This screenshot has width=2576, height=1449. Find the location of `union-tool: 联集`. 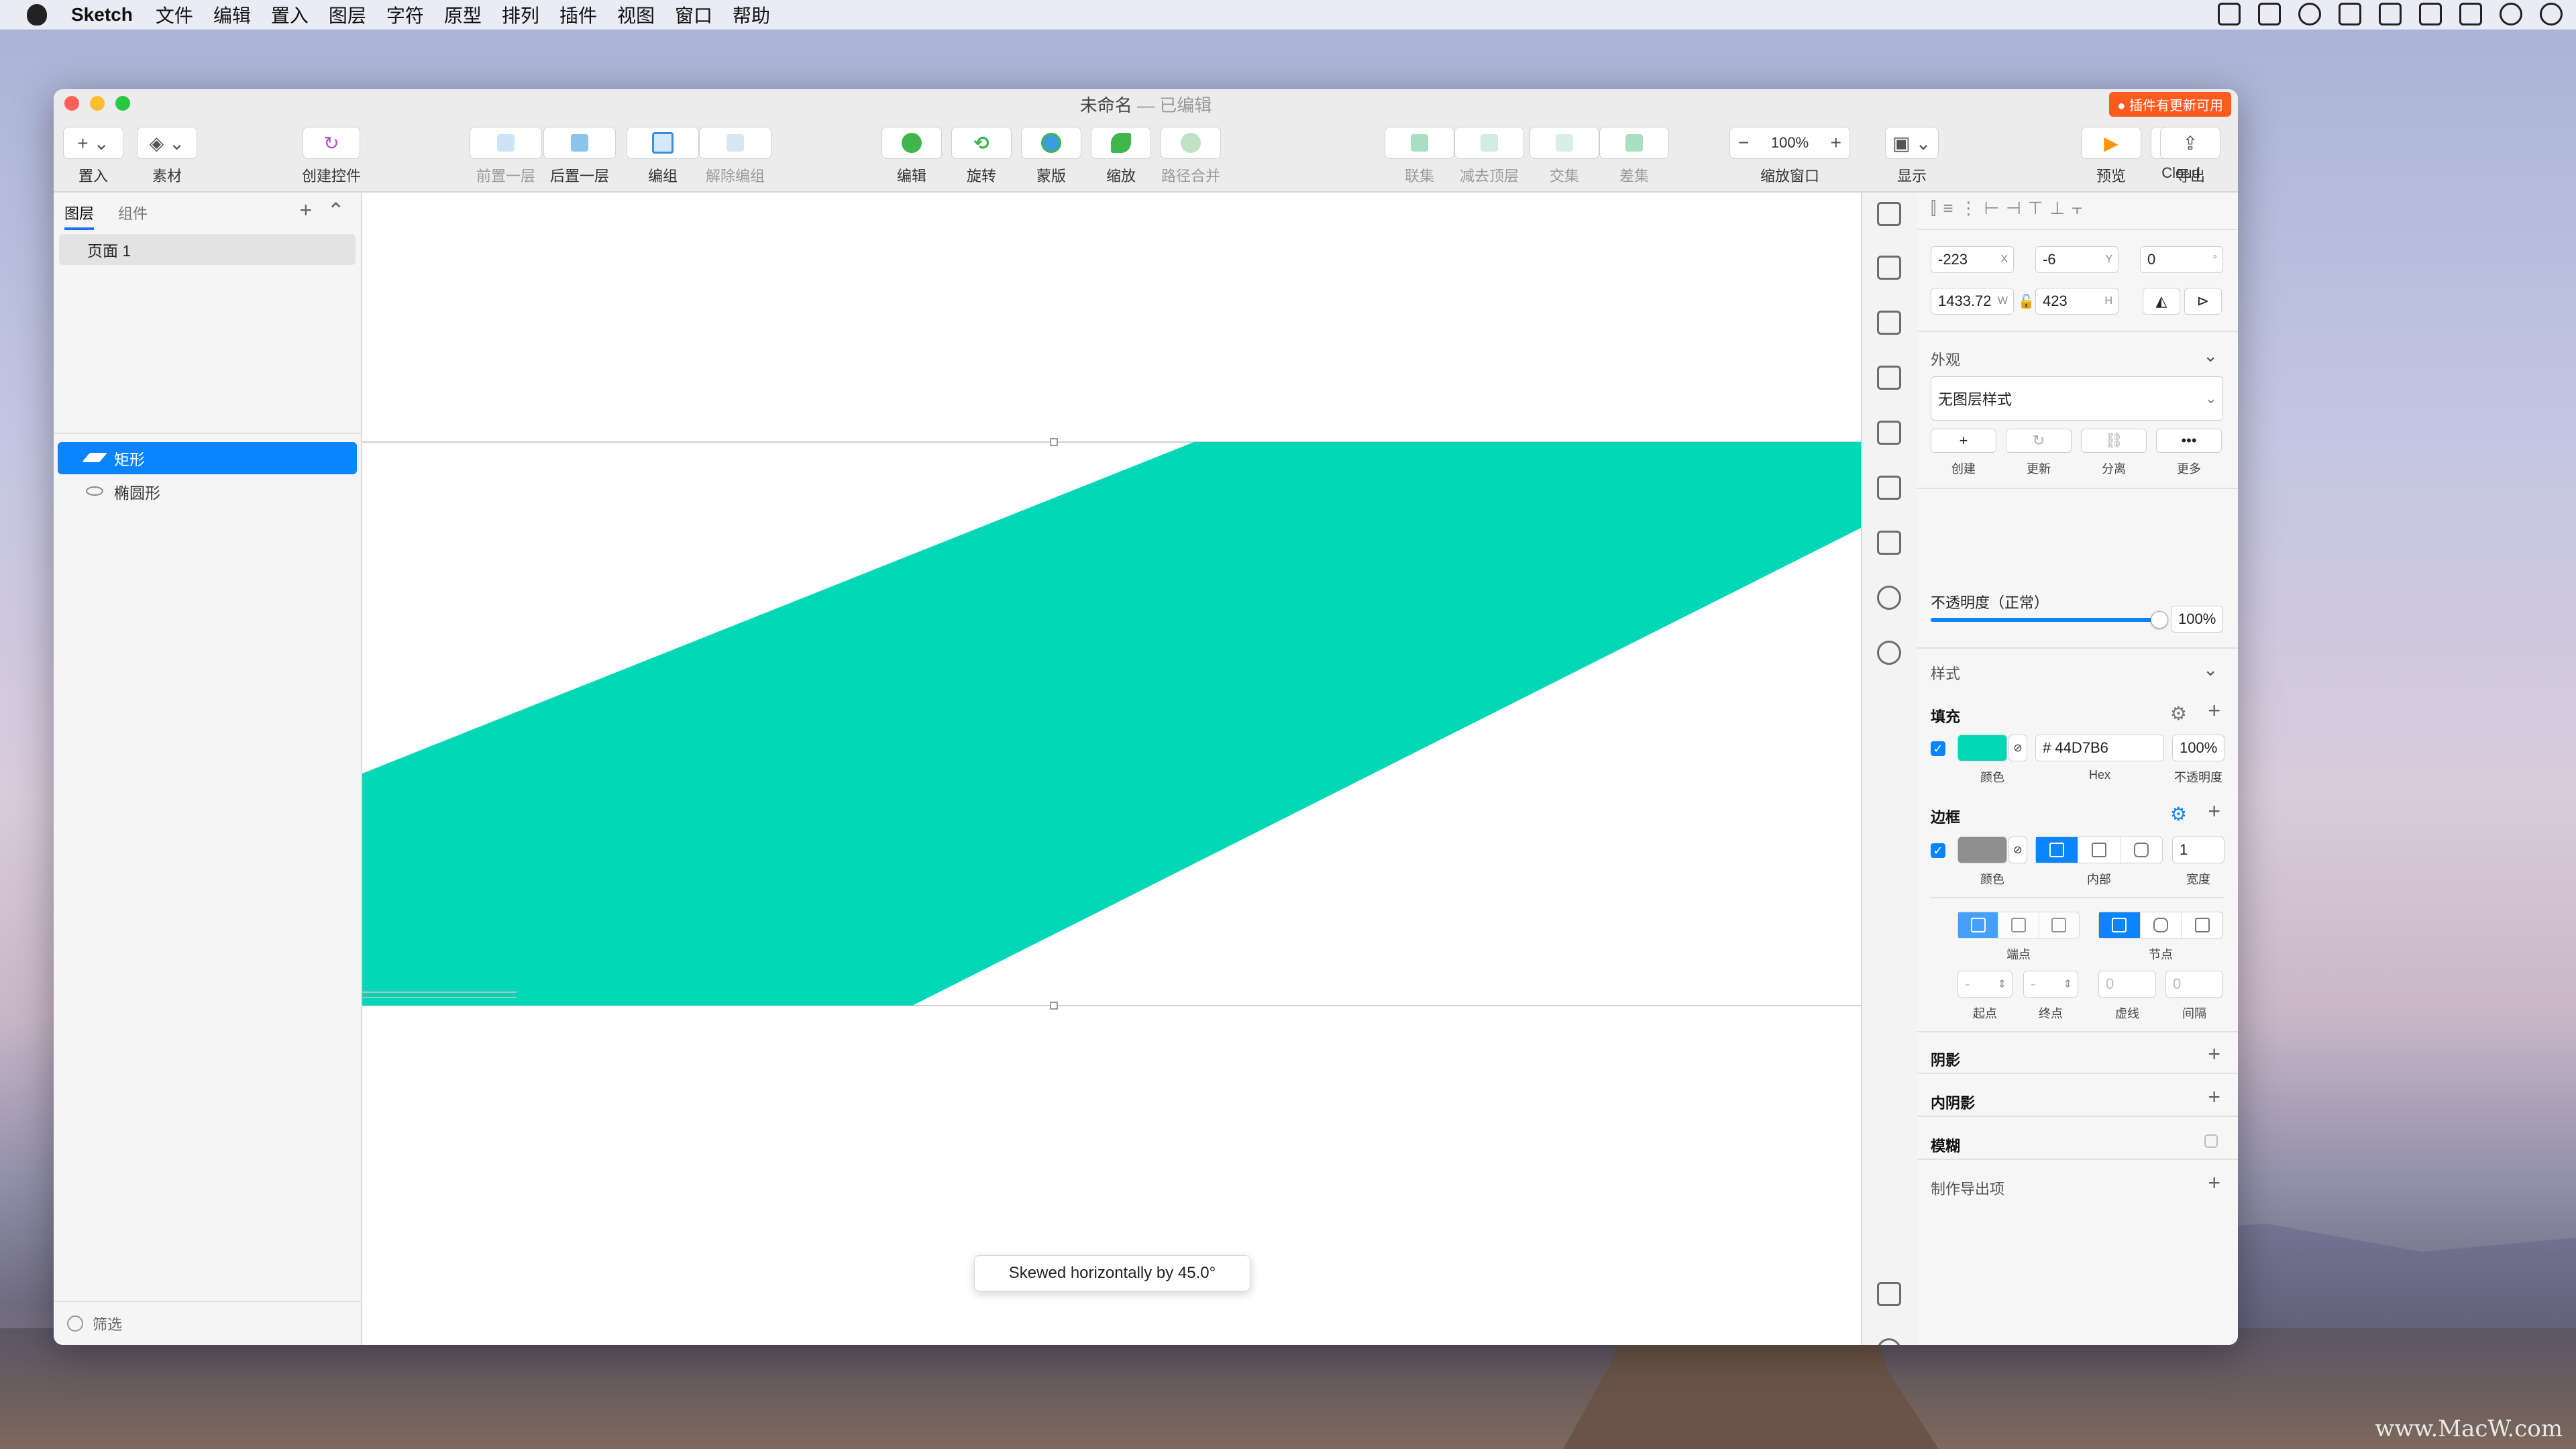

union-tool: 联集 is located at coordinates (1419, 156).